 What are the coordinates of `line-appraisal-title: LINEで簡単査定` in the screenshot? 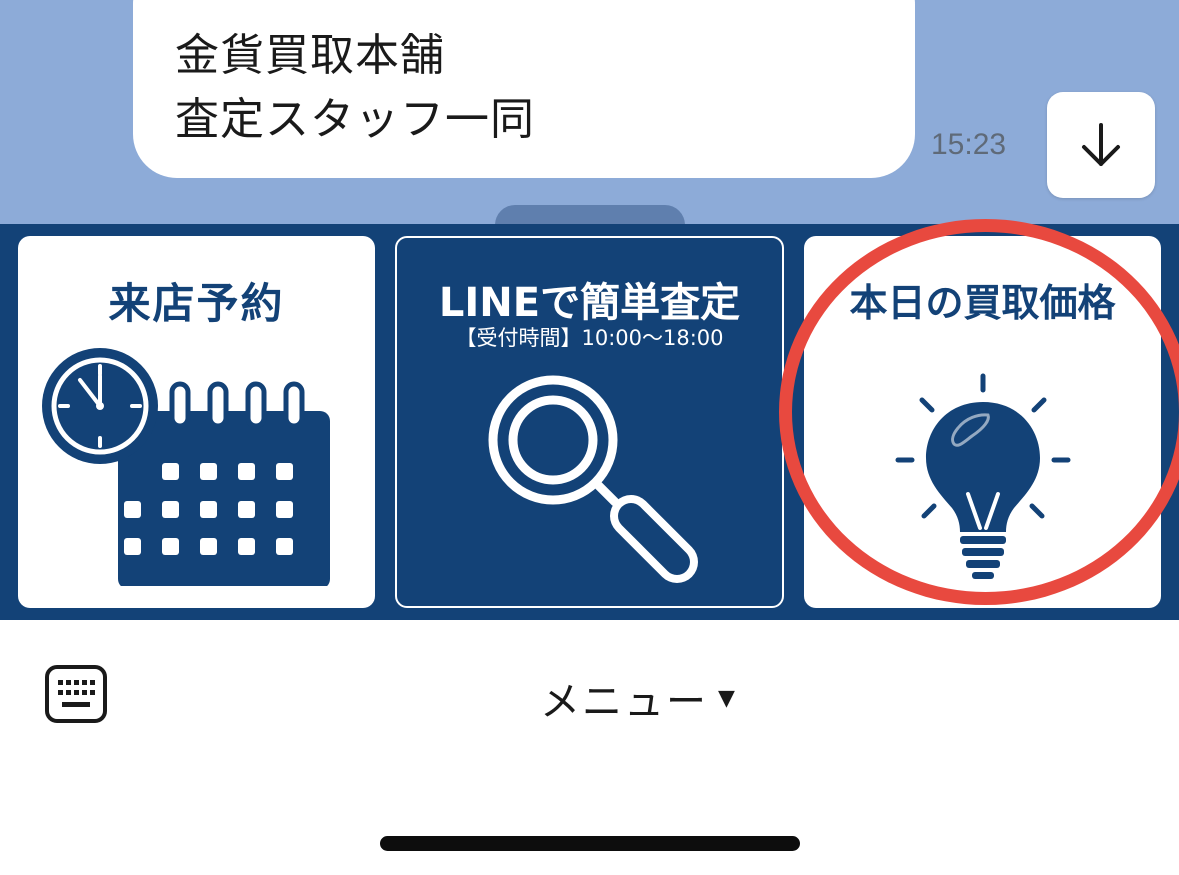 It's located at (589, 303).